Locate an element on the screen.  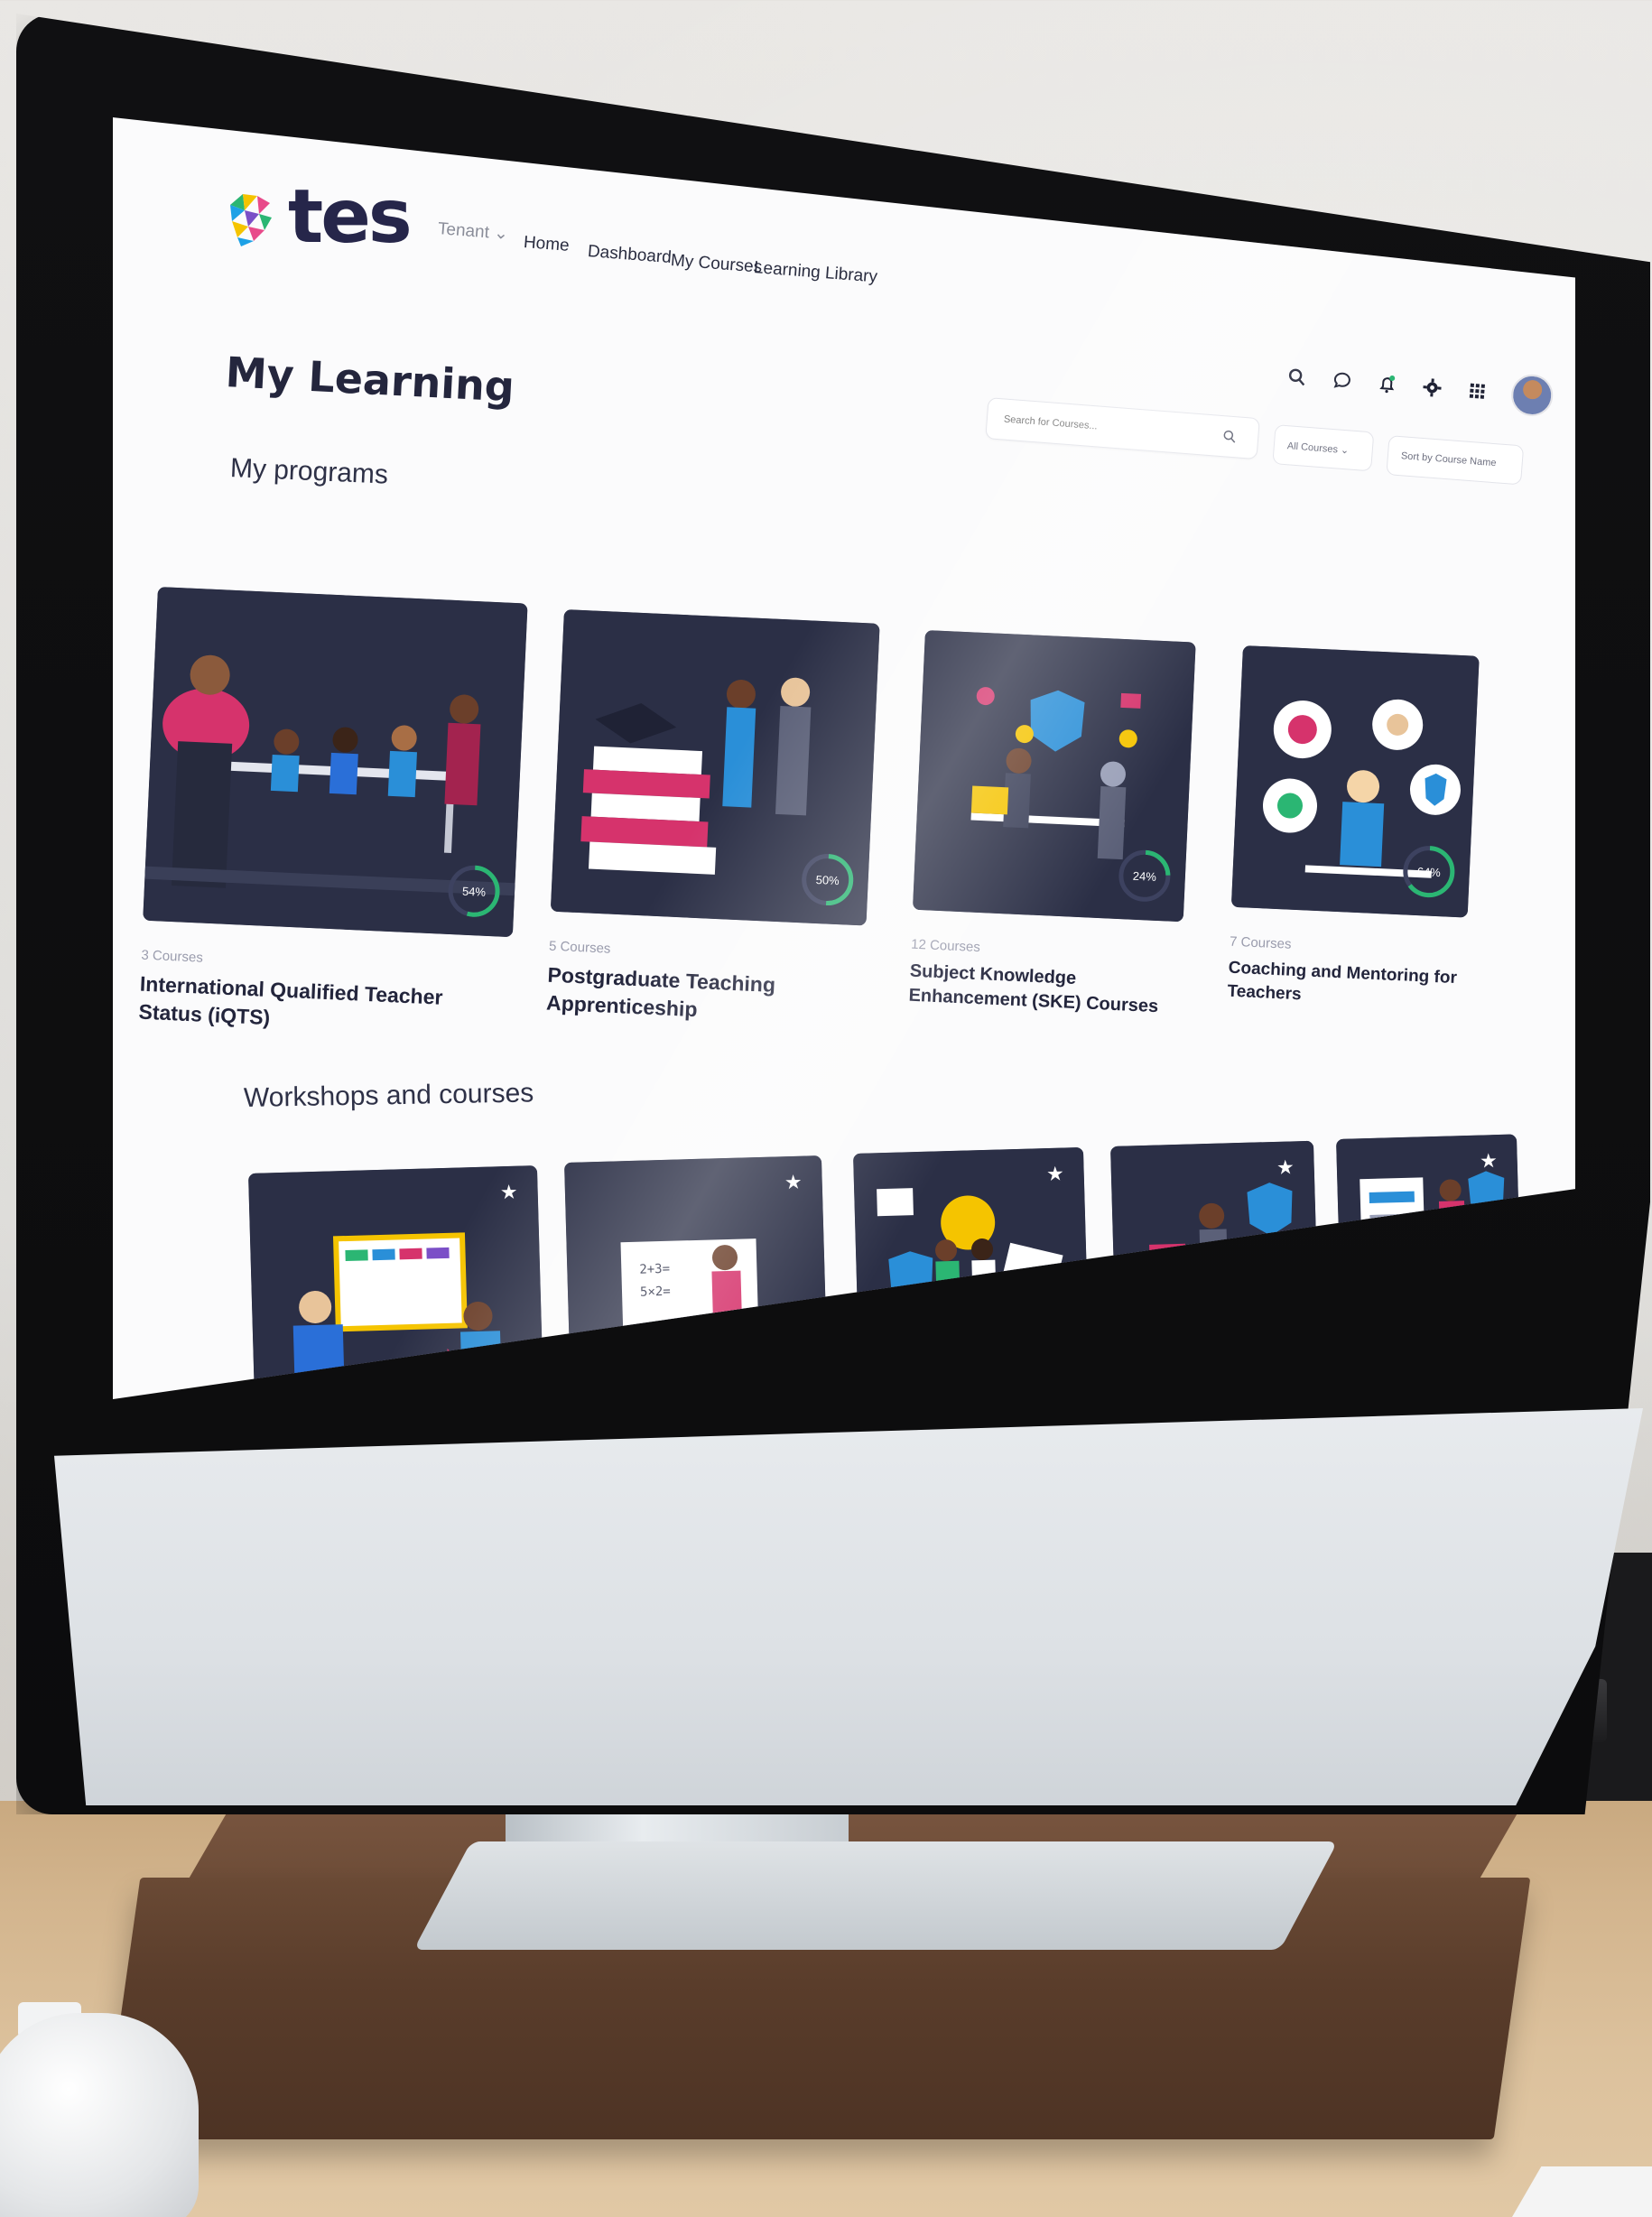
nav-my-courses: My Courses is located at coordinates (716, 264).